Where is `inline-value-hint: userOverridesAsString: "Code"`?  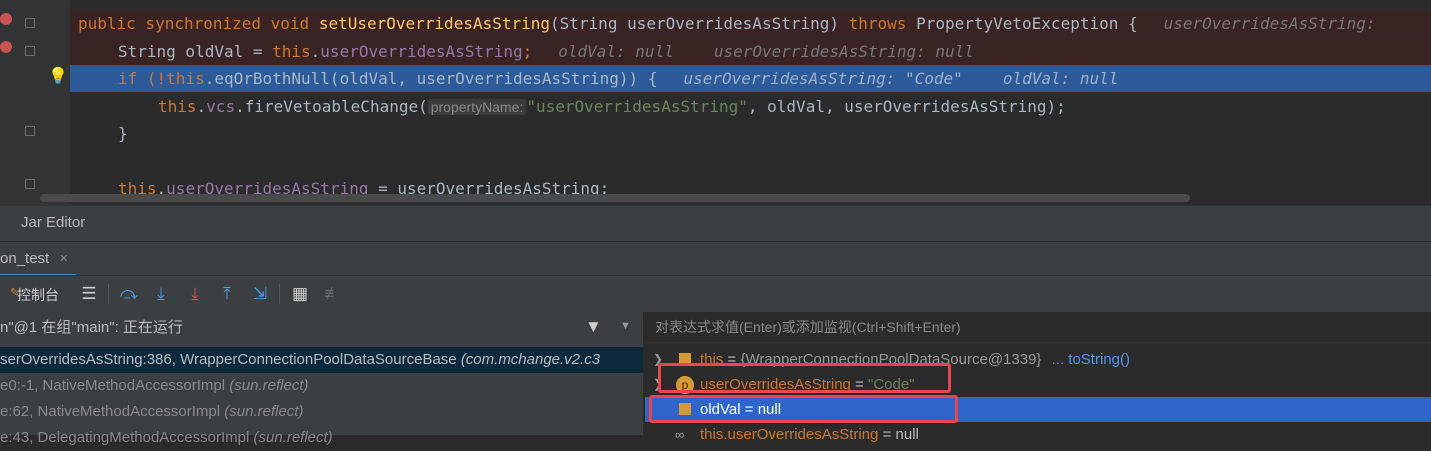
inline-value-hint: userOverridesAsString: "Code" is located at coordinates (823, 78).